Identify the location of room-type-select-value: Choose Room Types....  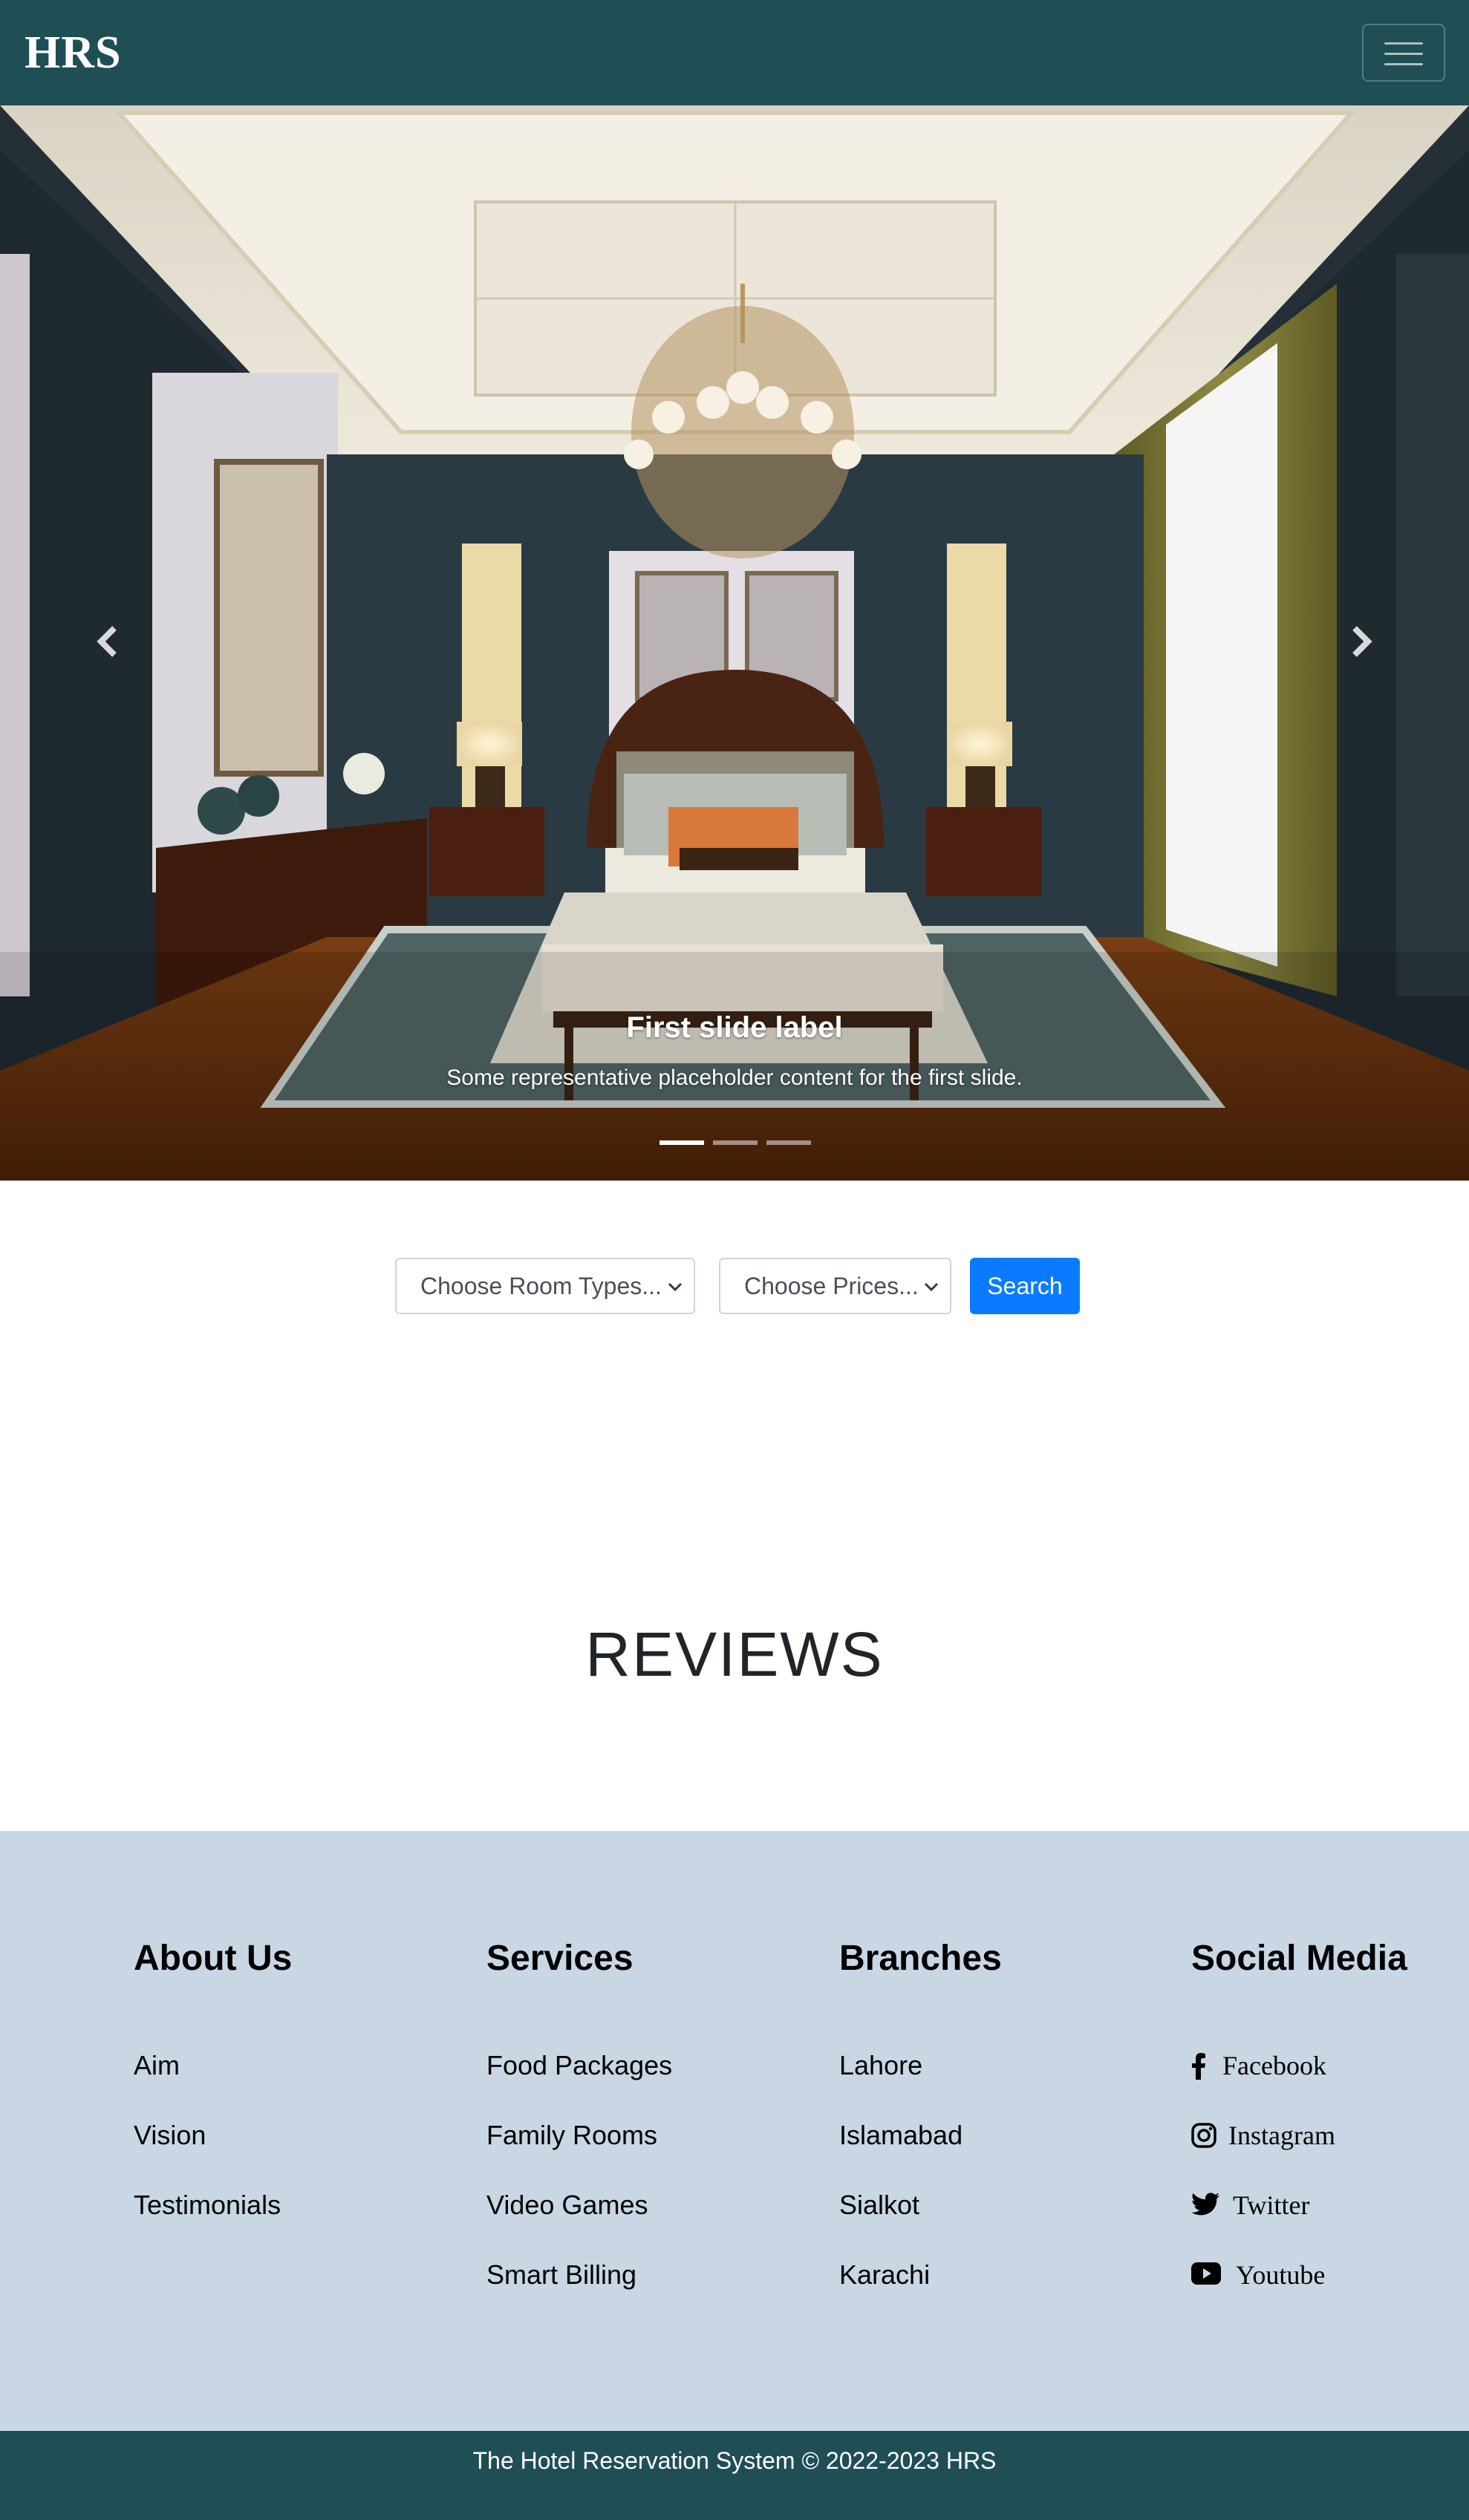
(541, 1286).